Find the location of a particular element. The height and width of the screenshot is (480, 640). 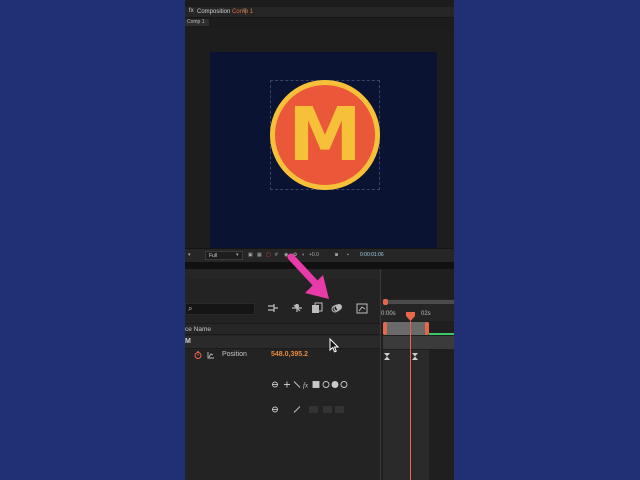

composition-canvas: M is located at coordinates (323, 150).